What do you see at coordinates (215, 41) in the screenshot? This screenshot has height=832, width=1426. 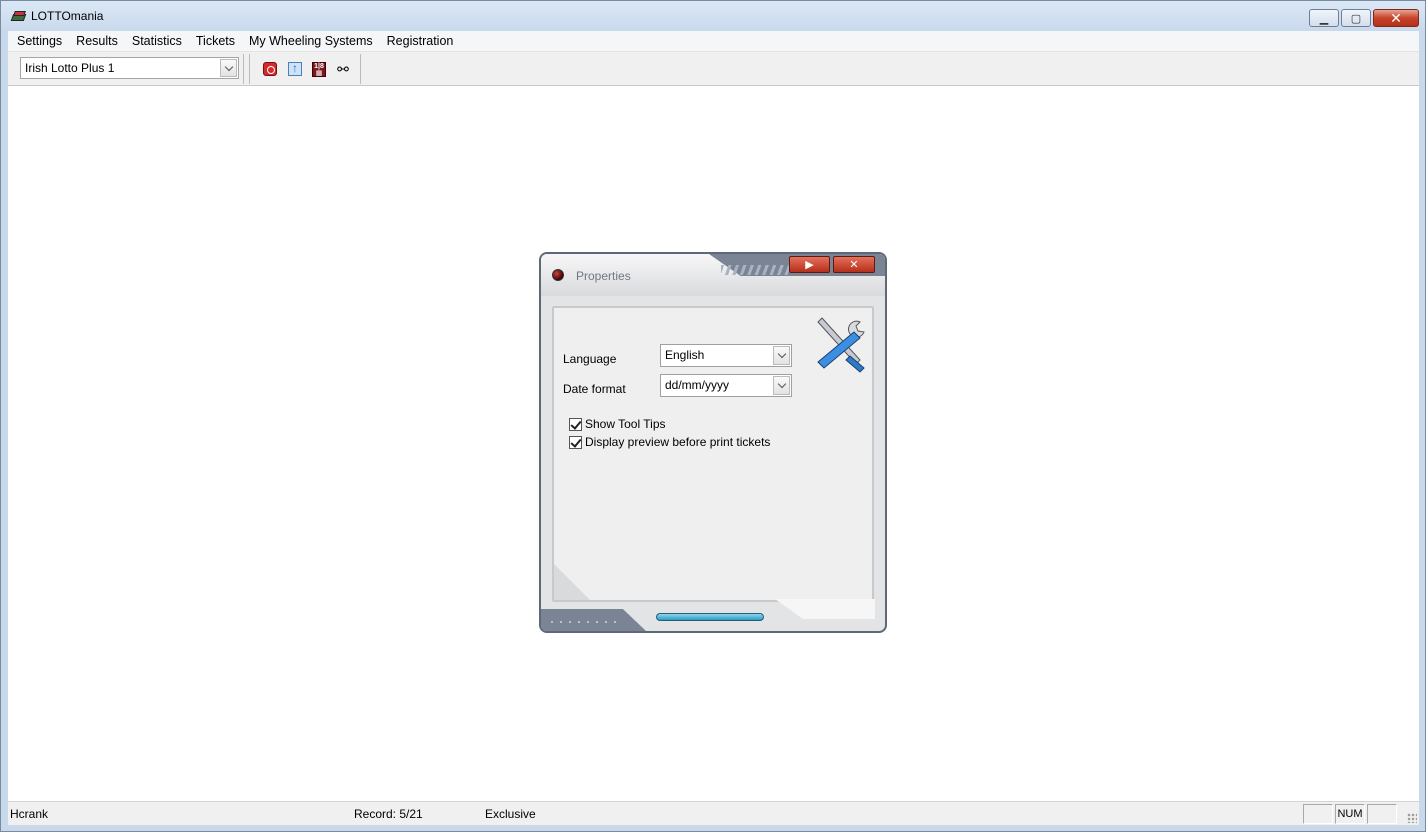 I see `menu-tickets: Tickets` at bounding box center [215, 41].